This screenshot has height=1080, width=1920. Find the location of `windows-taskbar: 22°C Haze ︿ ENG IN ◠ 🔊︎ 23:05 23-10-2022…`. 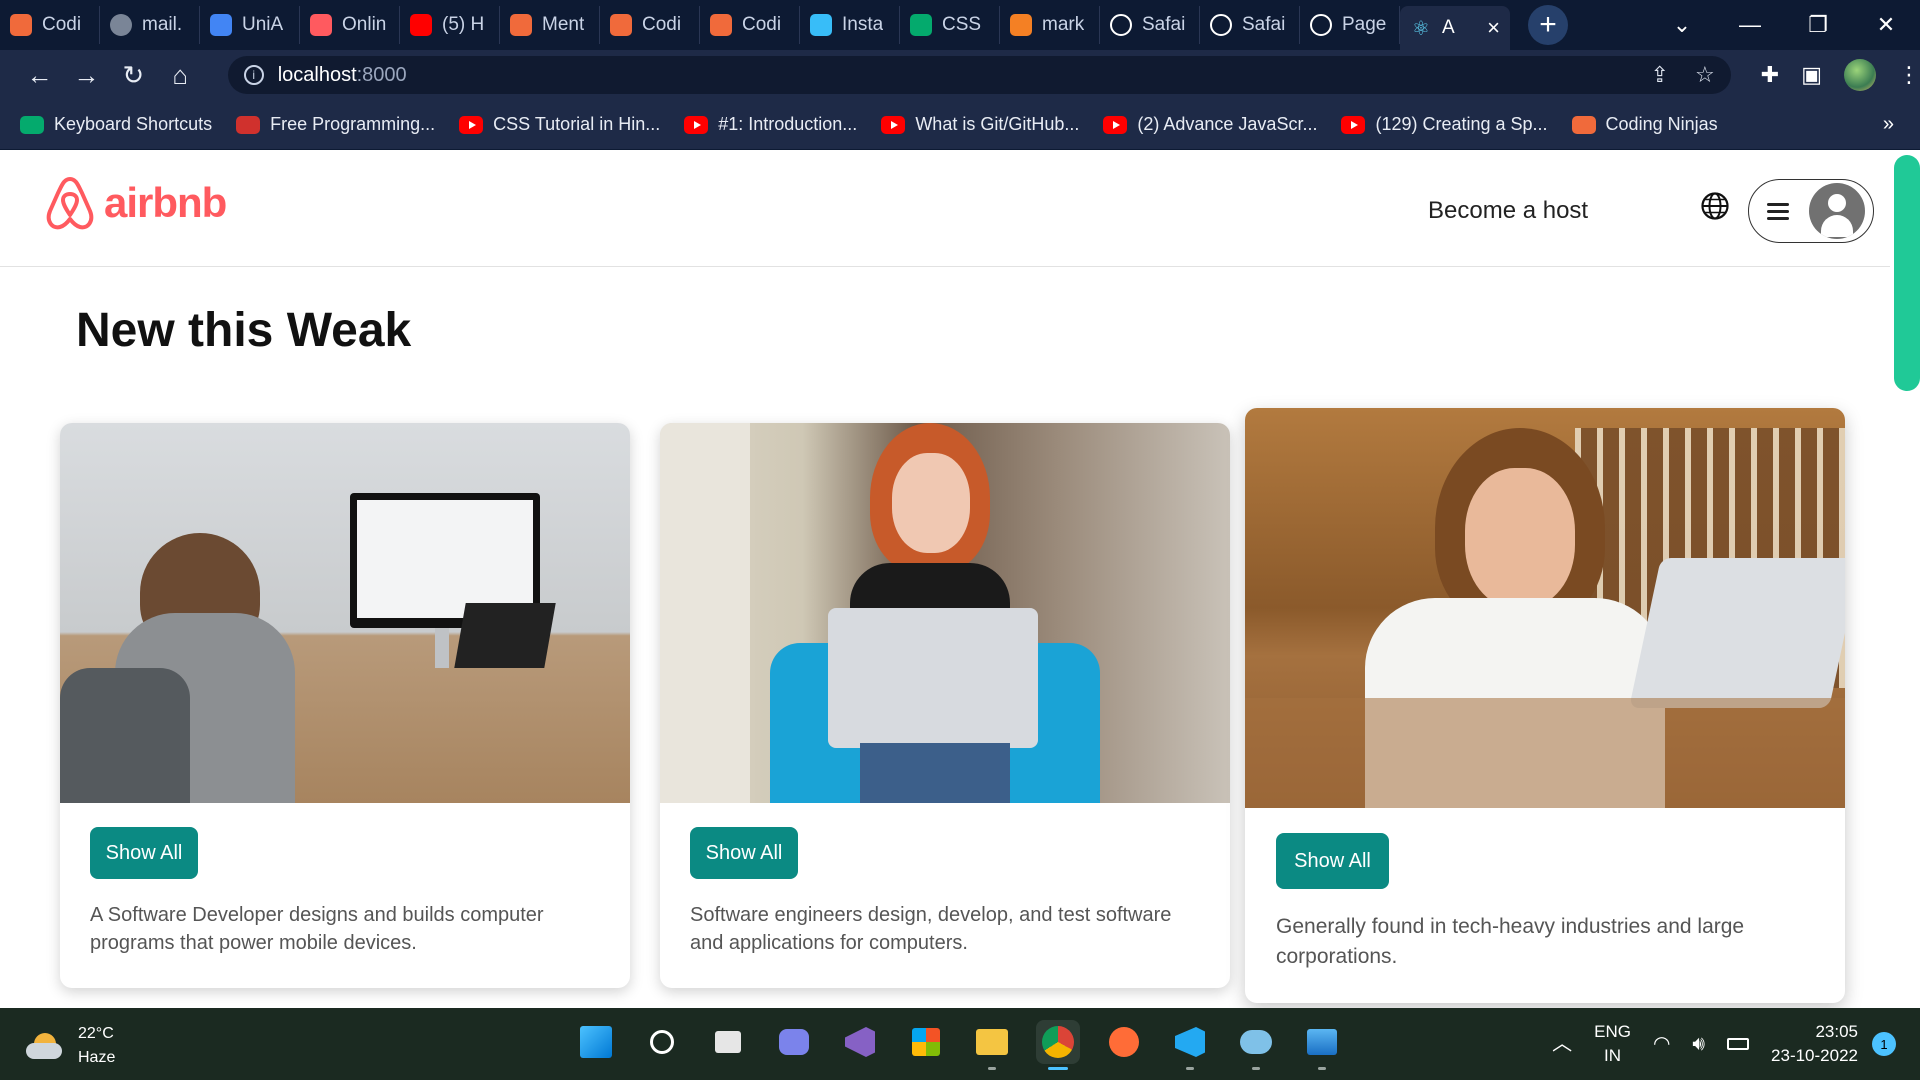

windows-taskbar: 22°C Haze ︿ ENG IN ◠ 🔊︎ 23:05 23-10-2022… is located at coordinates (960, 1044).